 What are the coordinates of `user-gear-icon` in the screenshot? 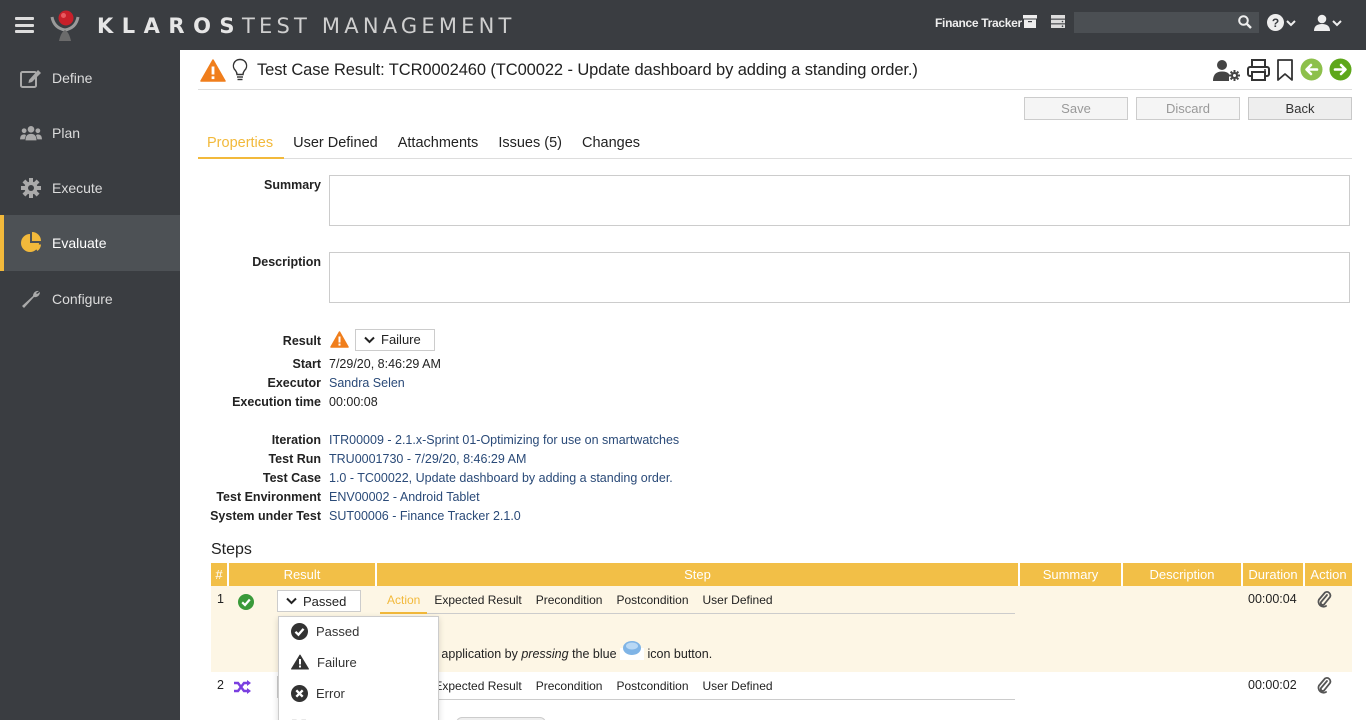 It's located at (1226, 70).